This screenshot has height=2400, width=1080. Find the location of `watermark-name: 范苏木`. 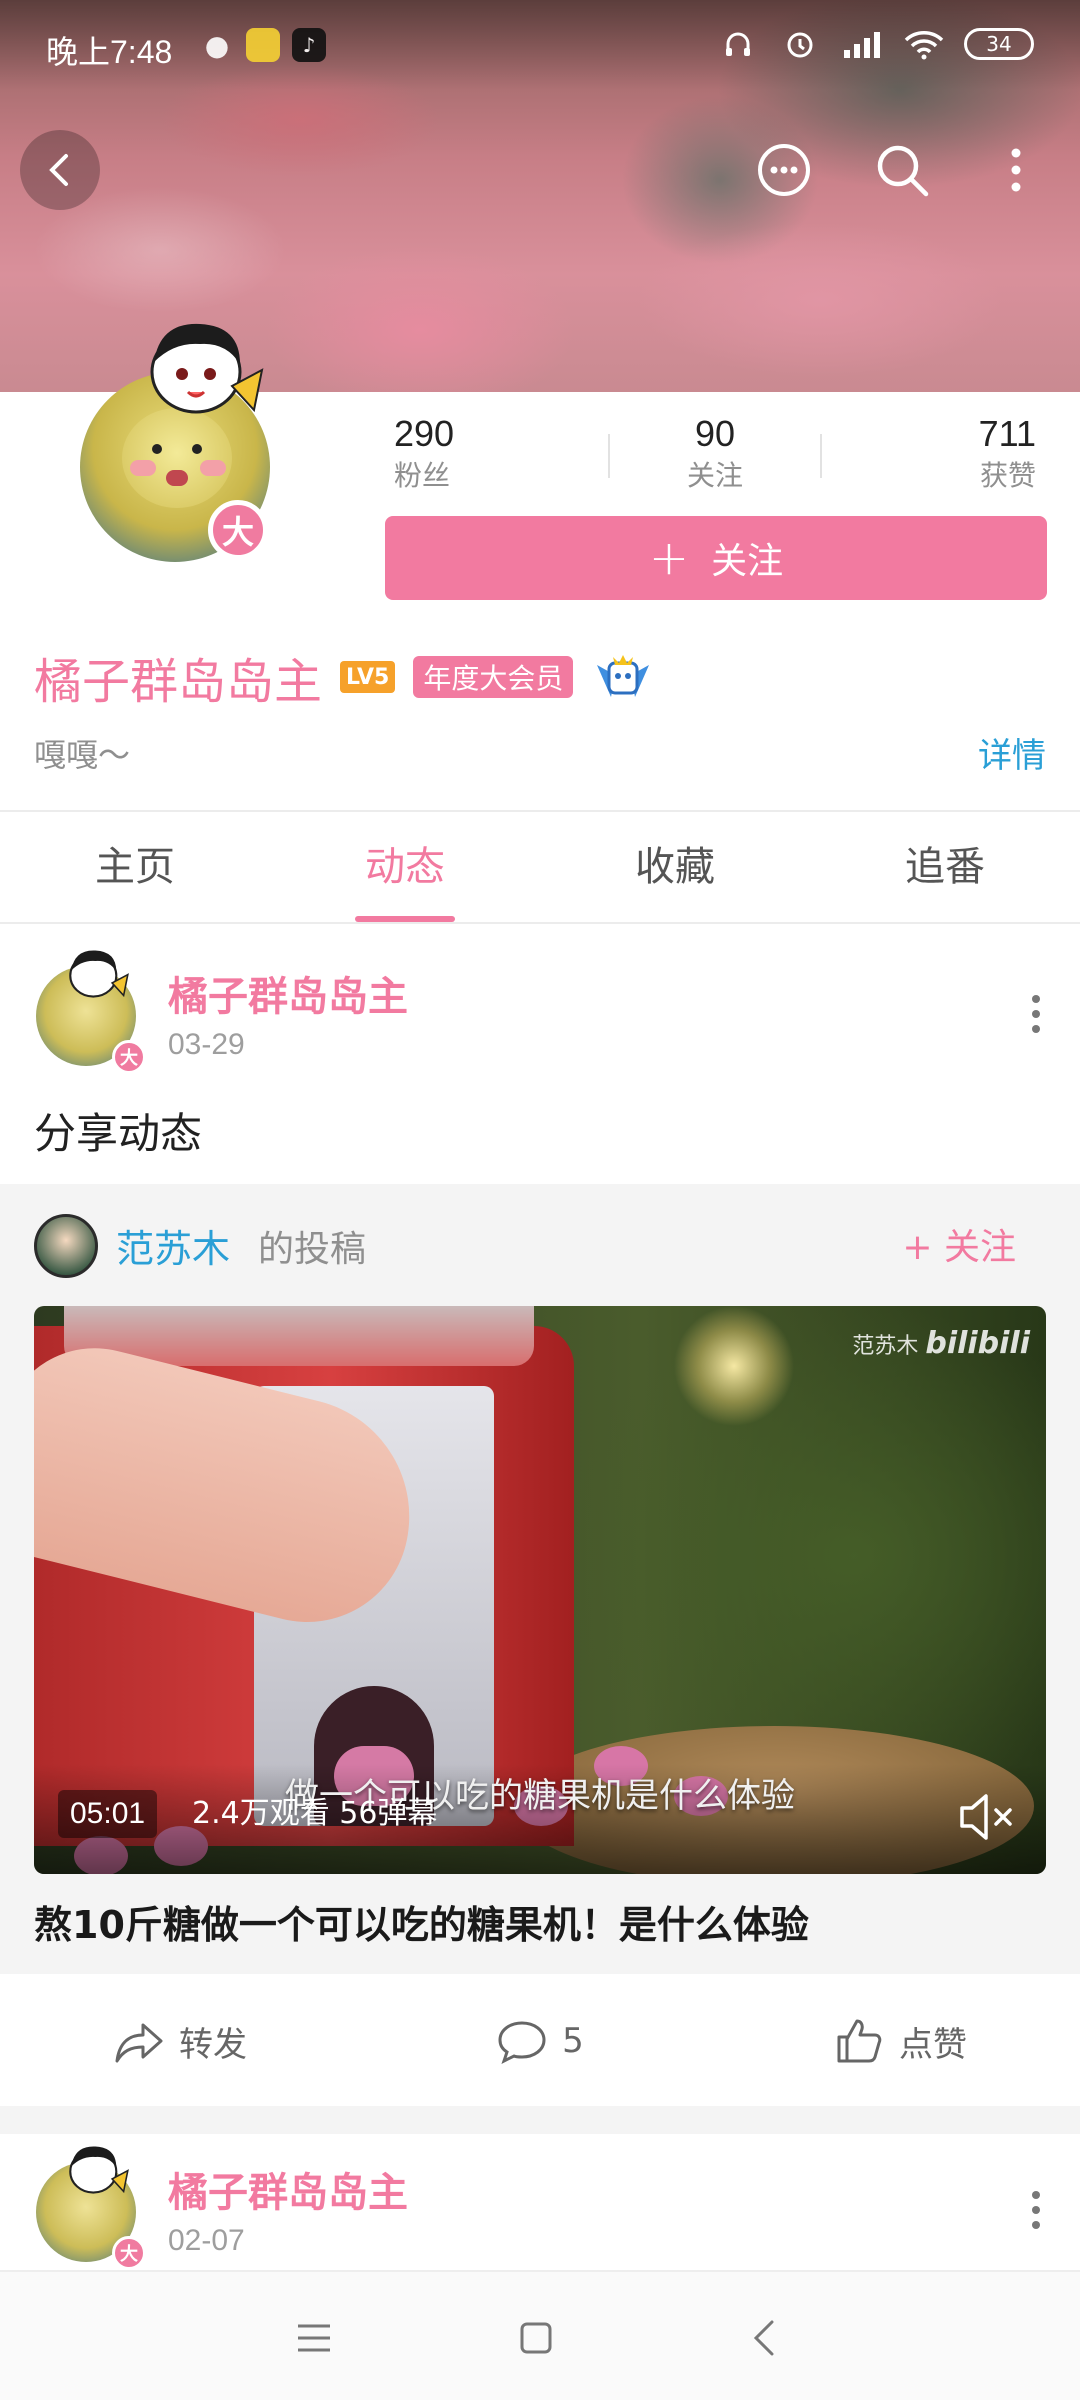

watermark-name: 范苏木 is located at coordinates (885, 1346).